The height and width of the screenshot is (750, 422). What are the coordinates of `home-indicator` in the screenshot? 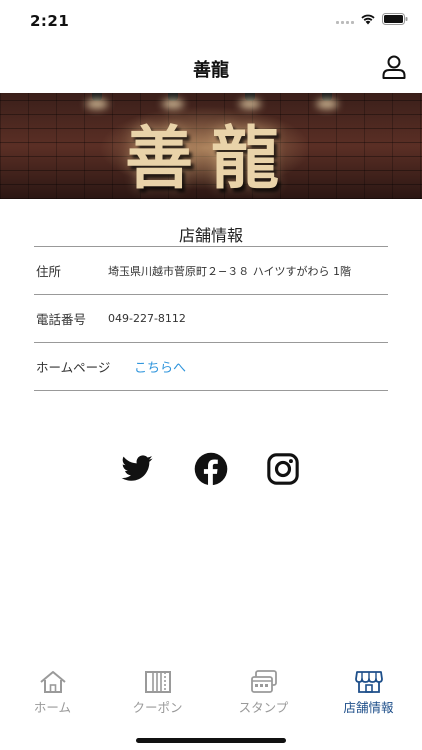 It's located at (211, 740).